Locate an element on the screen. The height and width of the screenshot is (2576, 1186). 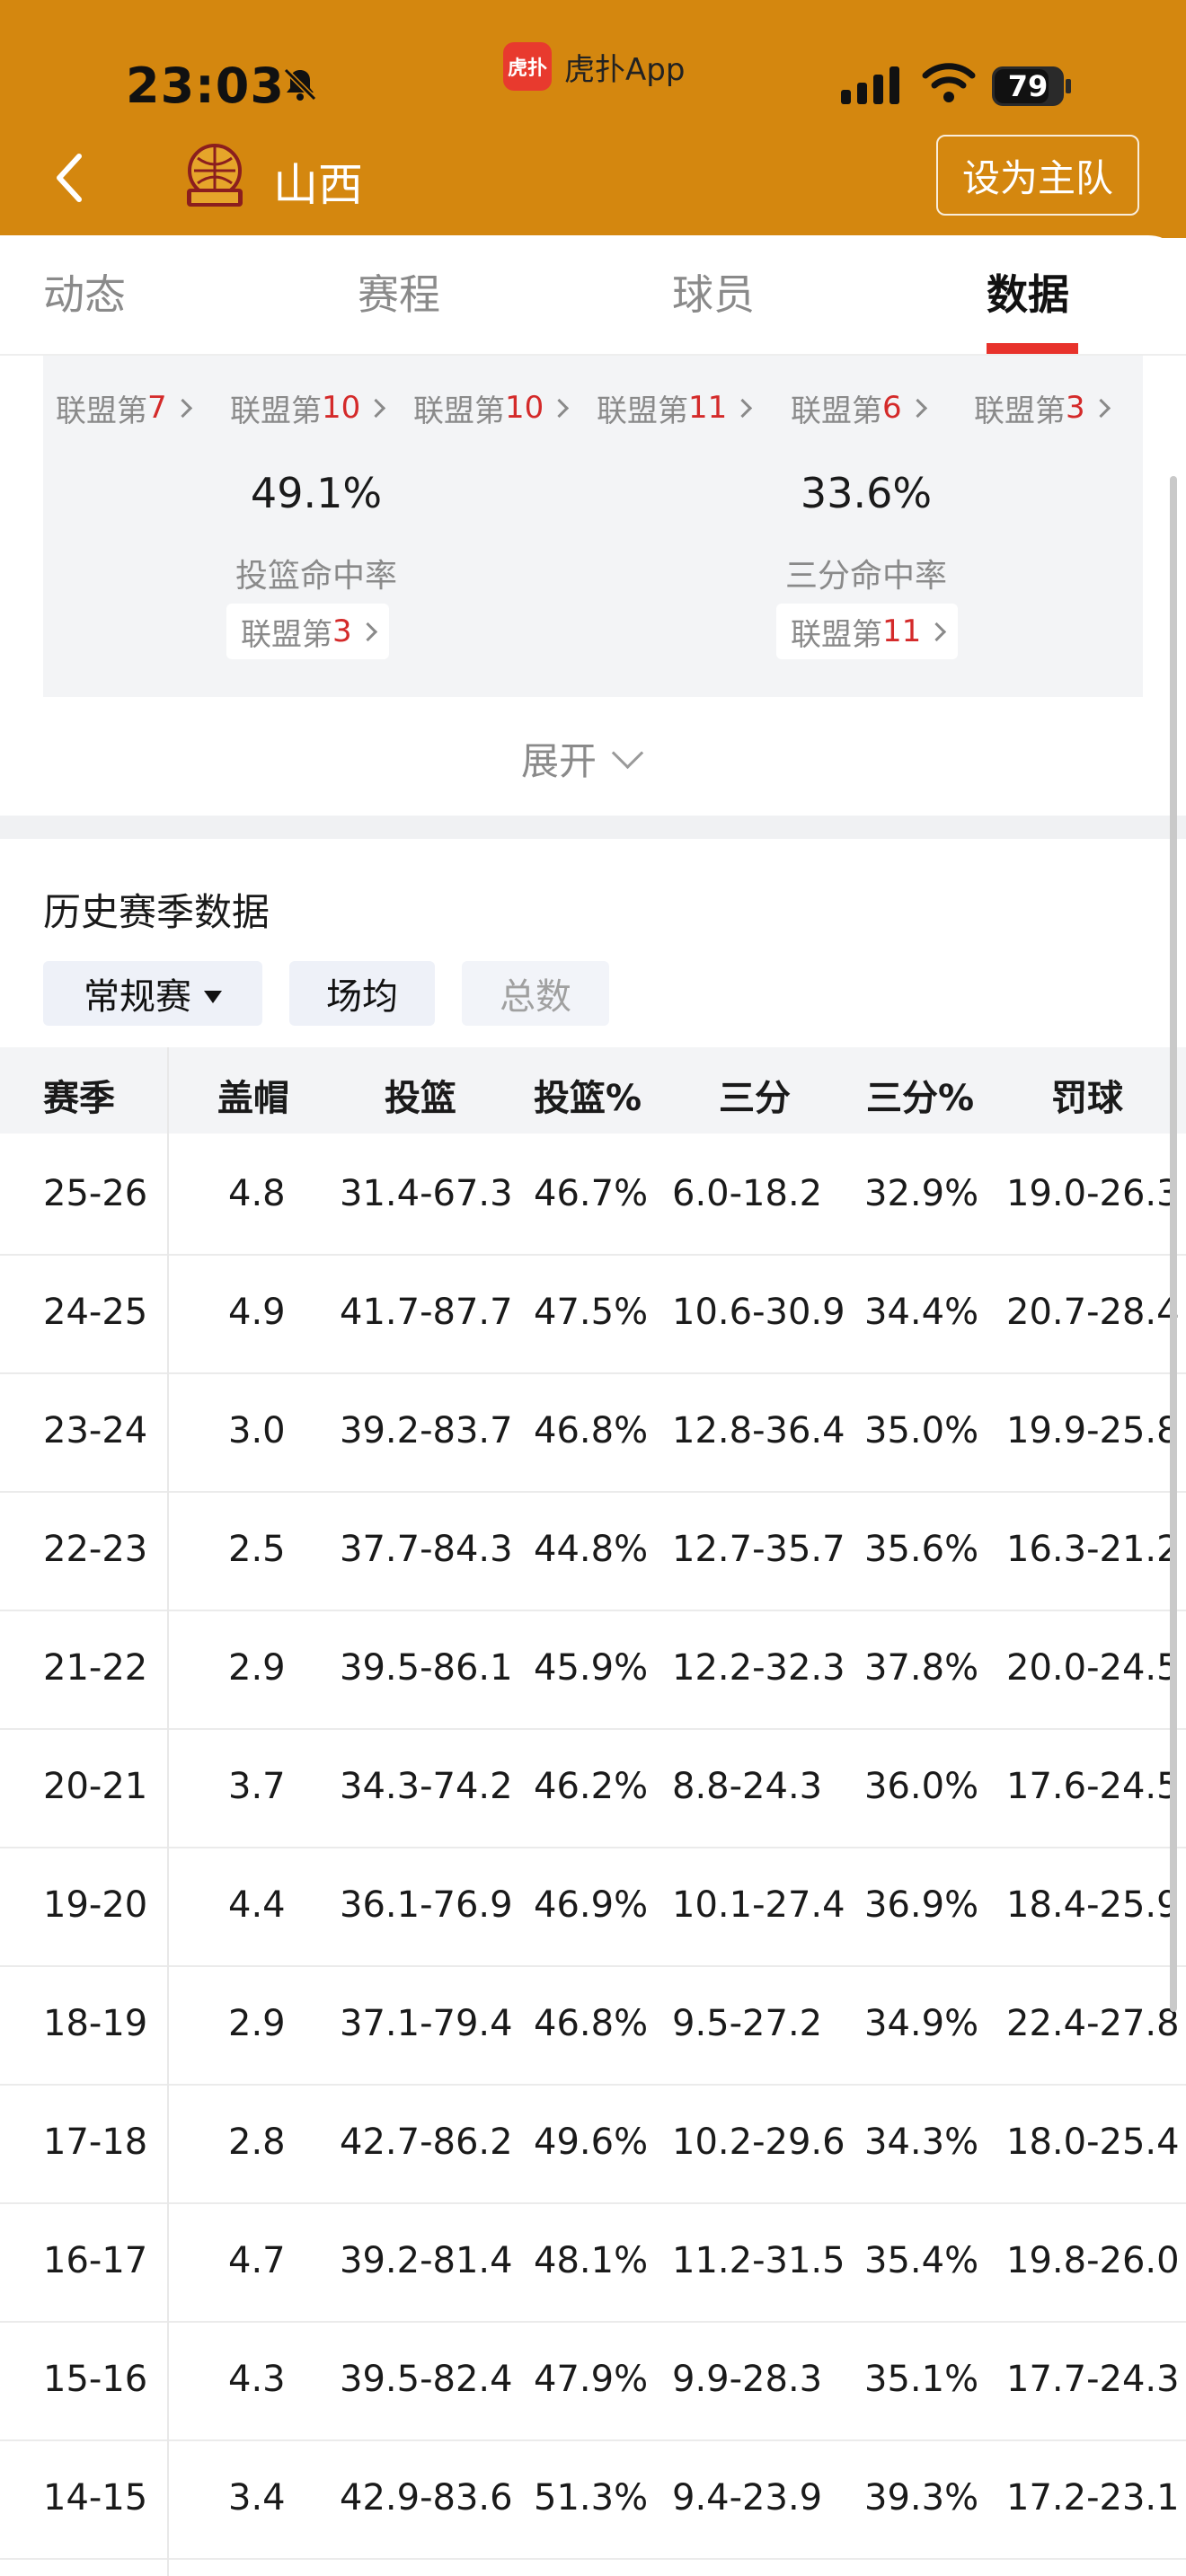
cell-blocks: 4.7 is located at coordinates (257, 2260).